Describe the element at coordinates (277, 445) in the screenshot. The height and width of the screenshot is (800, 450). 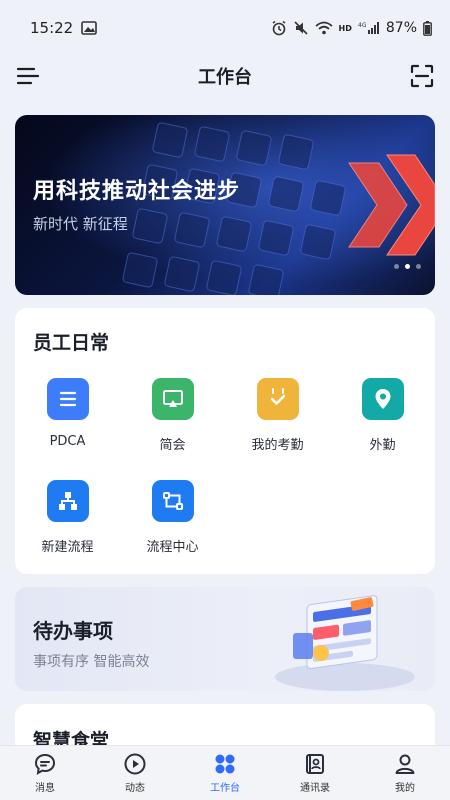
I see `app-label: 我的考勤` at that location.